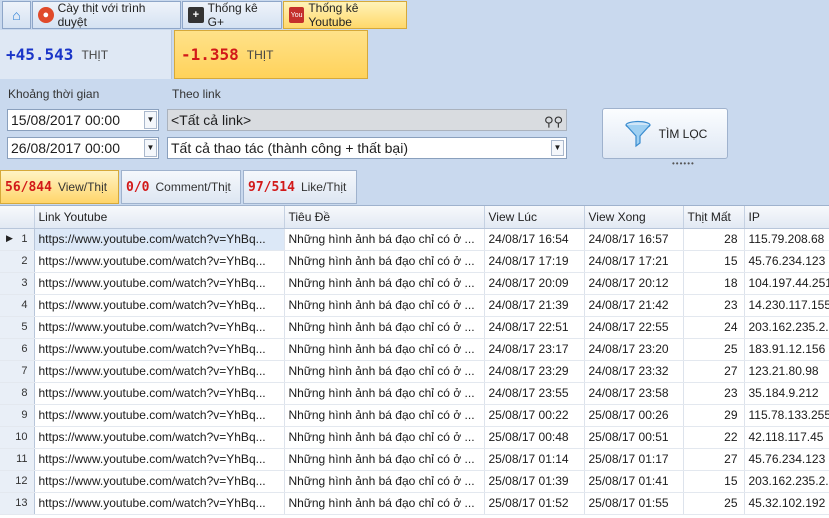  I want to click on cell-cost: 18, so click(714, 283).